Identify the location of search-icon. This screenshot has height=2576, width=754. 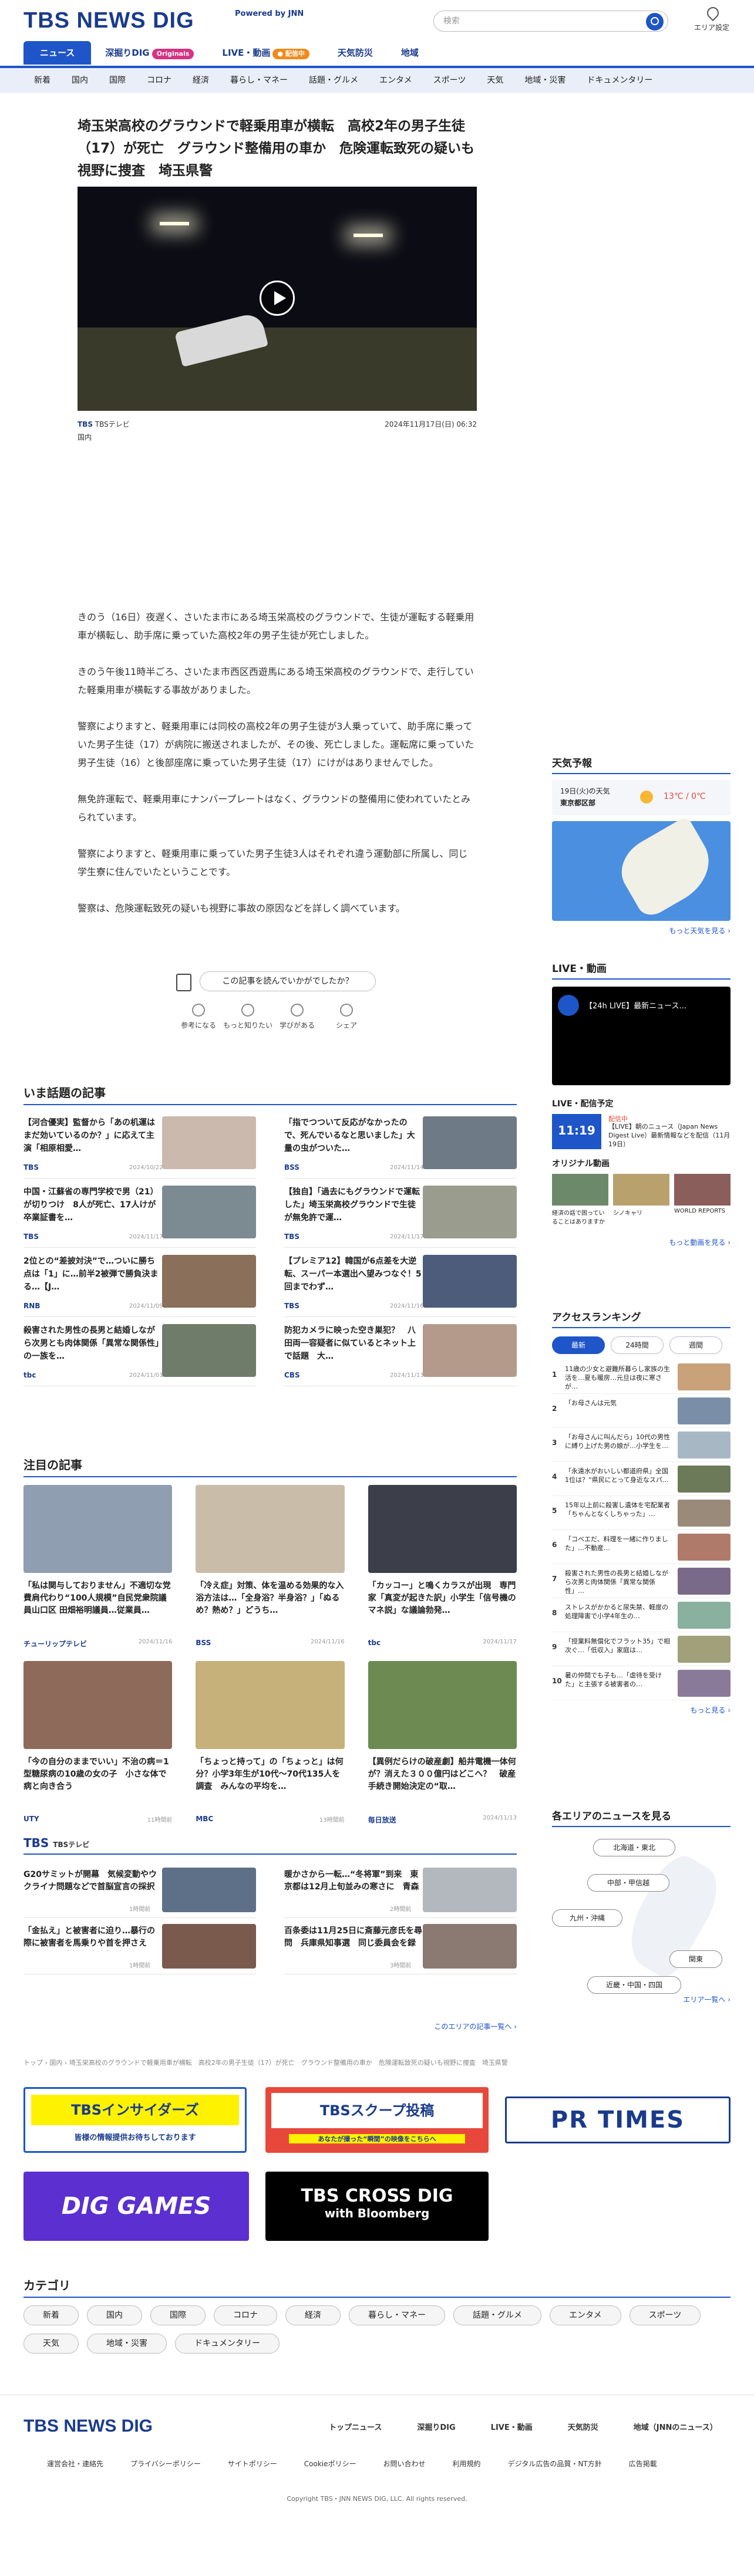
(655, 22).